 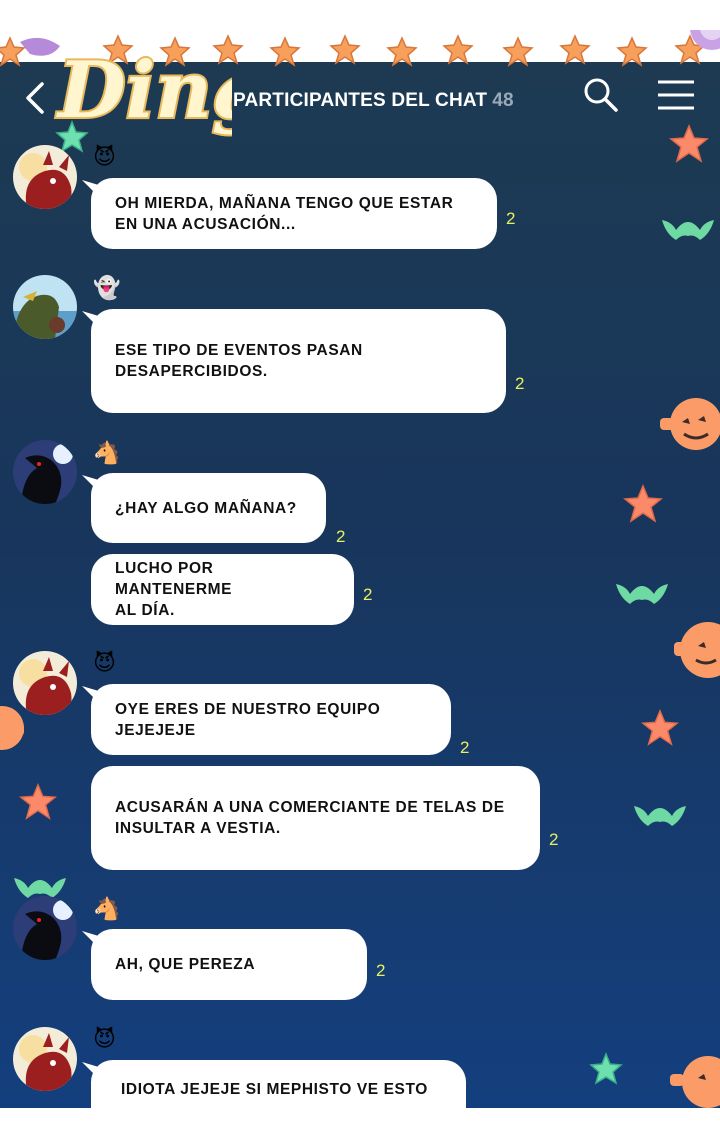 I want to click on message-bubble: LUCHO POR MANTENERME AL DÍA., so click(x=222, y=589).